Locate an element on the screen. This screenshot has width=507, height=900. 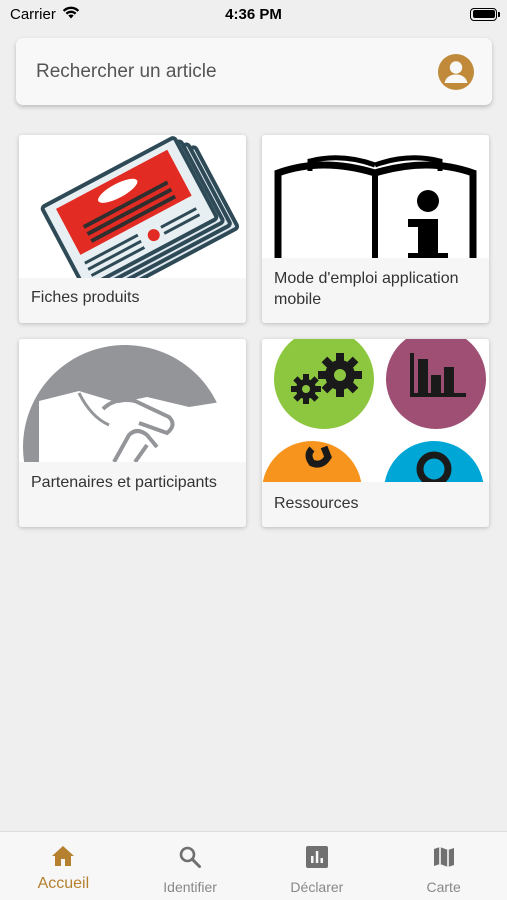
tab-identifier: Identifier is located at coordinates (190, 866).